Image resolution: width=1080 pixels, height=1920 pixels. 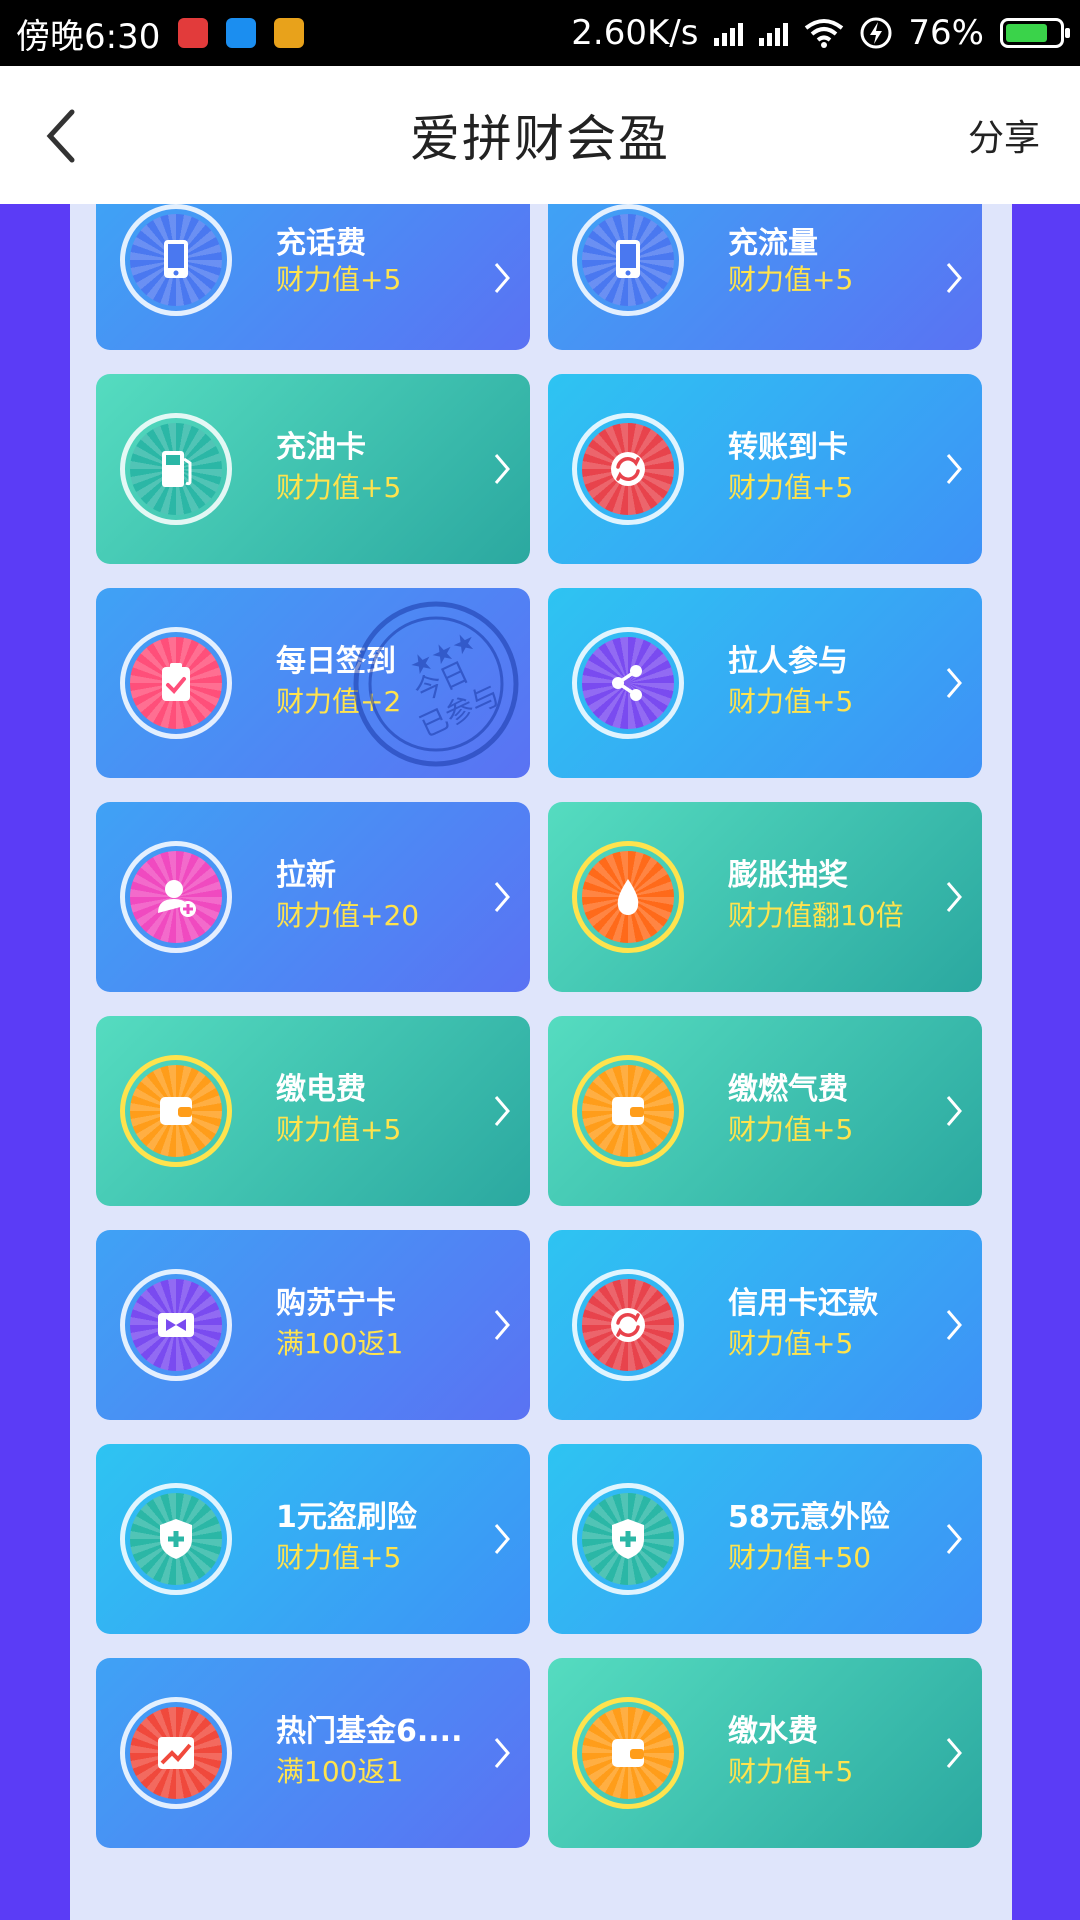 I want to click on trend-chart-icon, so click(x=176, y=1753).